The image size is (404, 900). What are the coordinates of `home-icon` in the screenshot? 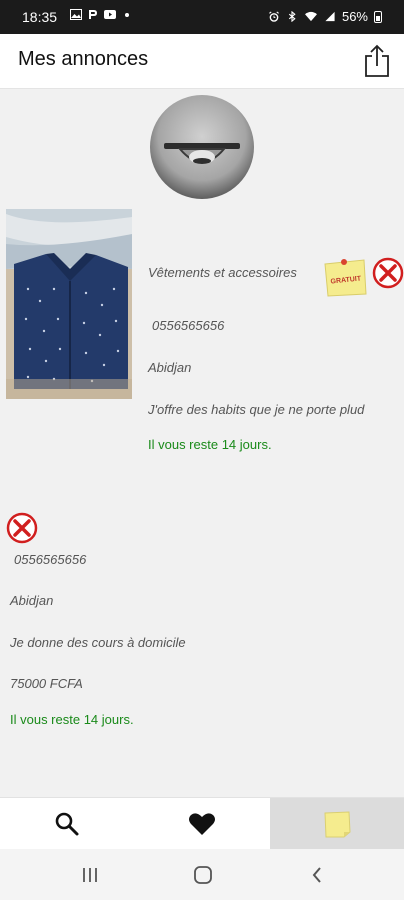 It's located at (203, 875).